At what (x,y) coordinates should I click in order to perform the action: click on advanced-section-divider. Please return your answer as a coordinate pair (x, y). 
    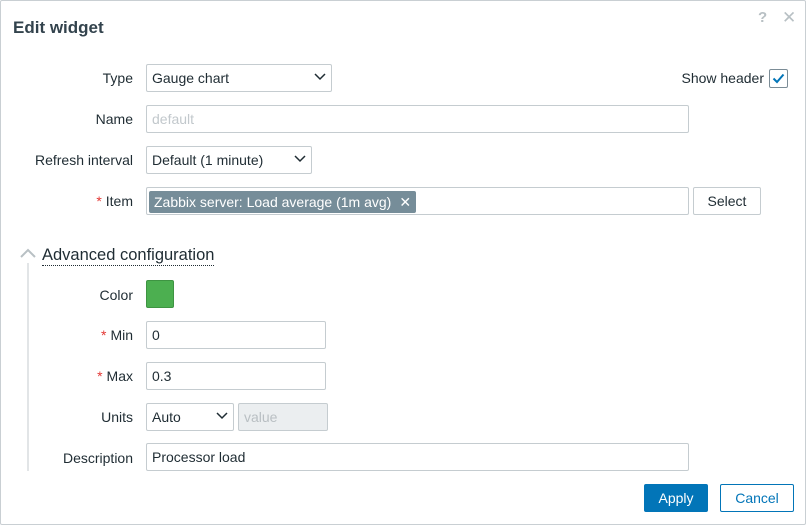
    Looking at the image, I should click on (28, 367).